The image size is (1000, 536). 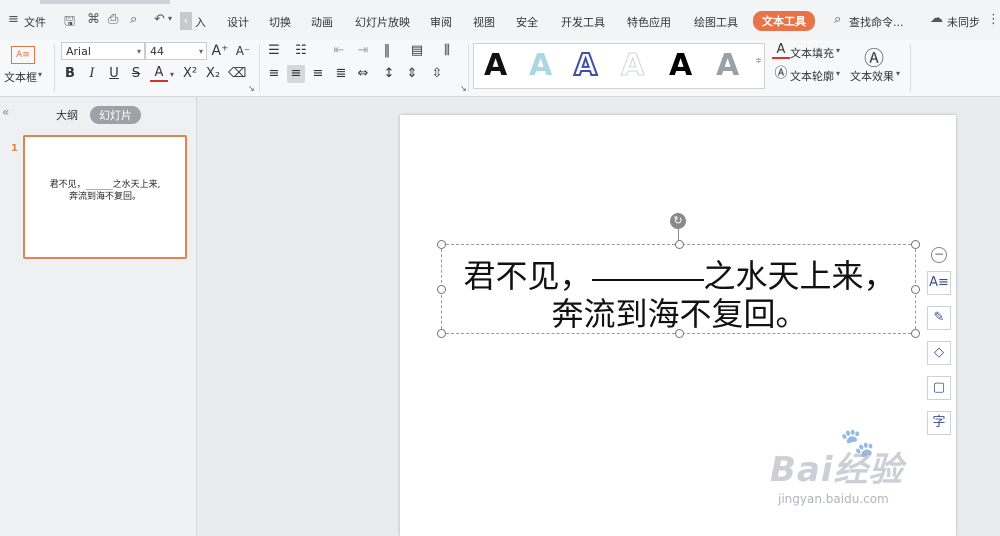 What do you see at coordinates (274, 74) in the screenshot?
I see `align-left-icon: ≡` at bounding box center [274, 74].